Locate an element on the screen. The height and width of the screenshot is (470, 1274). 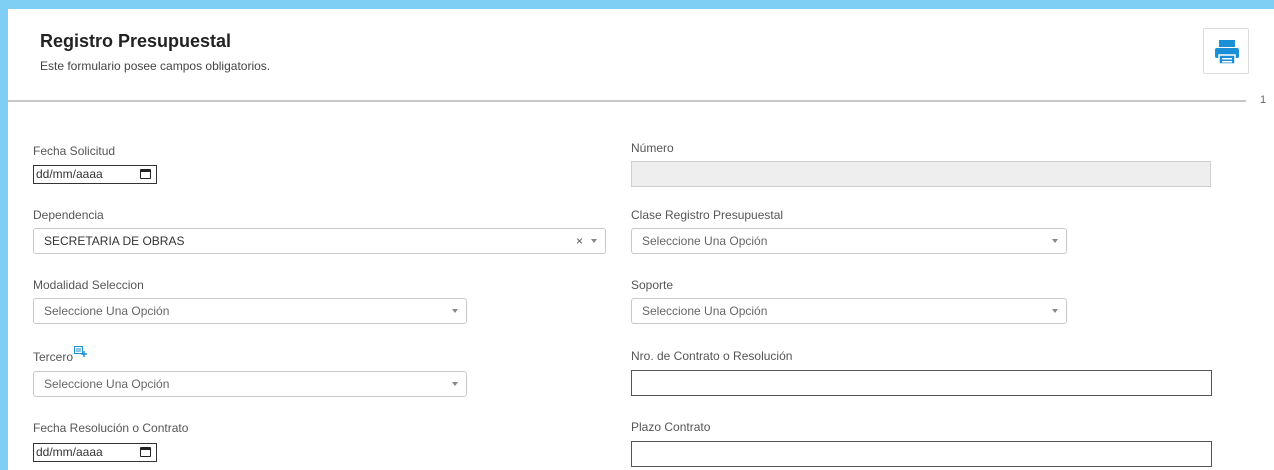
page-number: 1 is located at coordinates (1263, 100).